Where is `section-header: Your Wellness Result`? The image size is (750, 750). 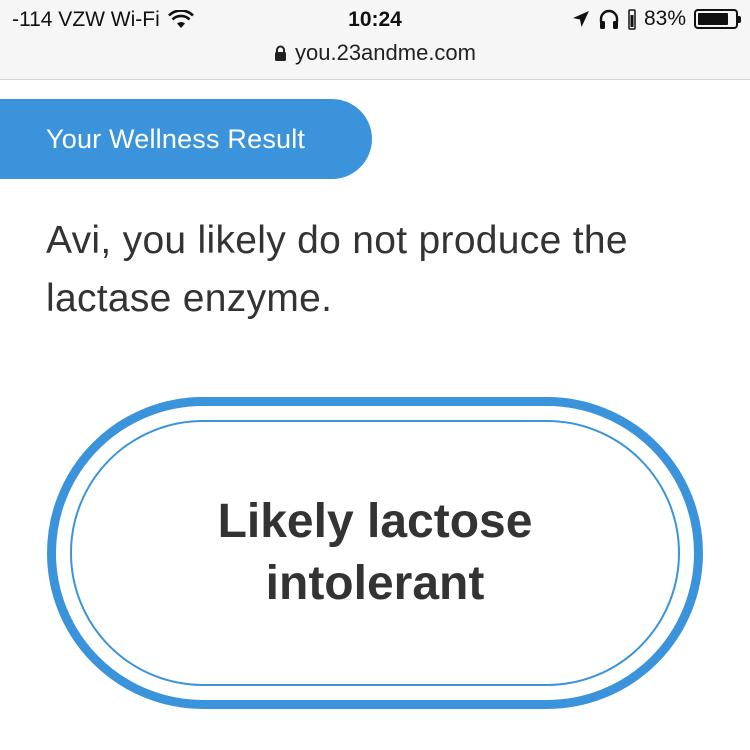
section-header: Your Wellness Result is located at coordinates (186, 139).